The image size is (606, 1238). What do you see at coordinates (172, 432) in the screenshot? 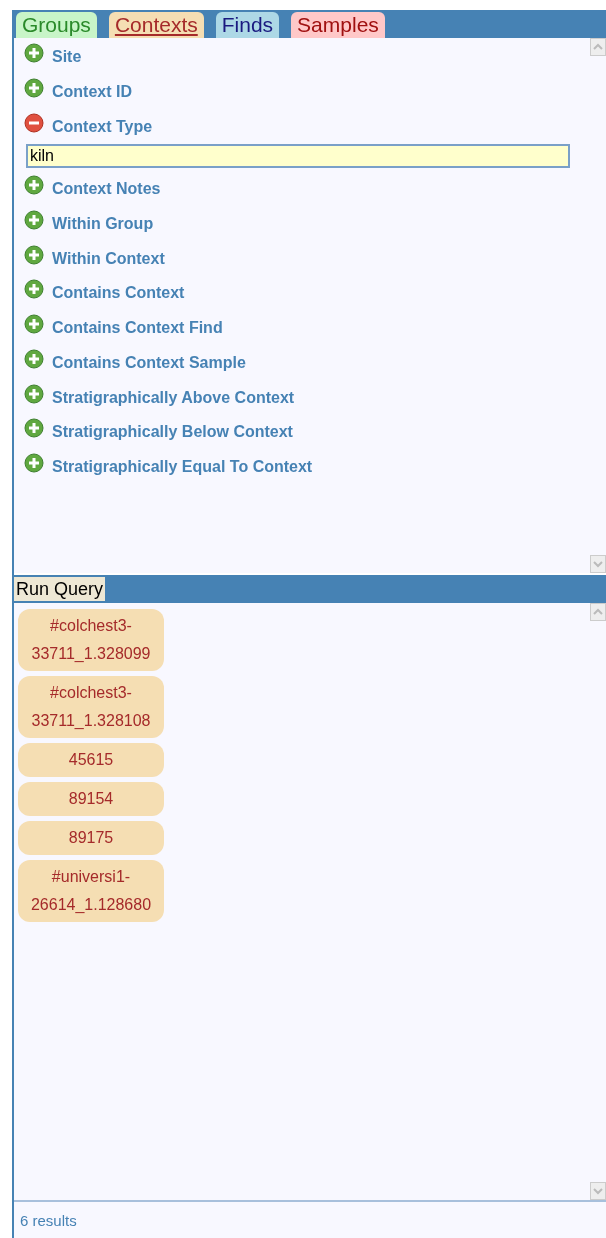
I see `field-label: Stratigraphically Below Context` at bounding box center [172, 432].